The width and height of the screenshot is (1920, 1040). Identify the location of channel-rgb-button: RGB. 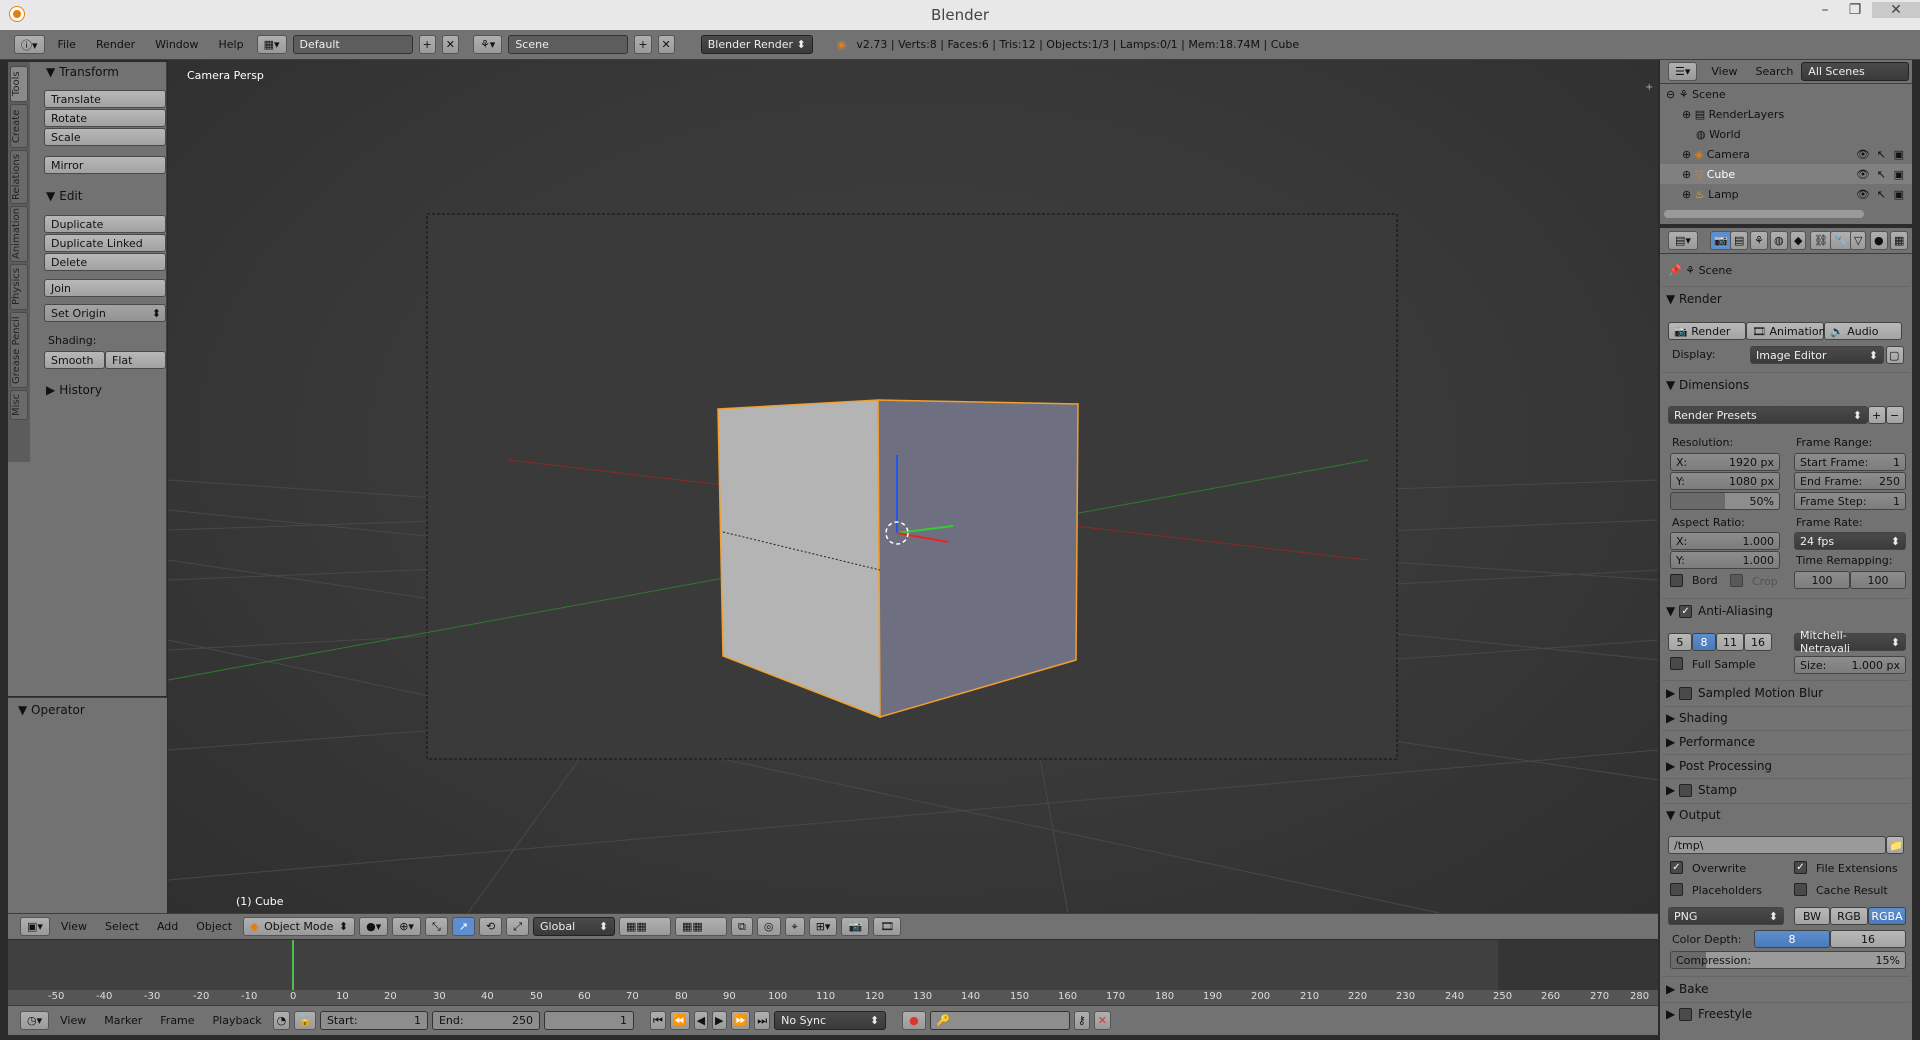
(1849, 916).